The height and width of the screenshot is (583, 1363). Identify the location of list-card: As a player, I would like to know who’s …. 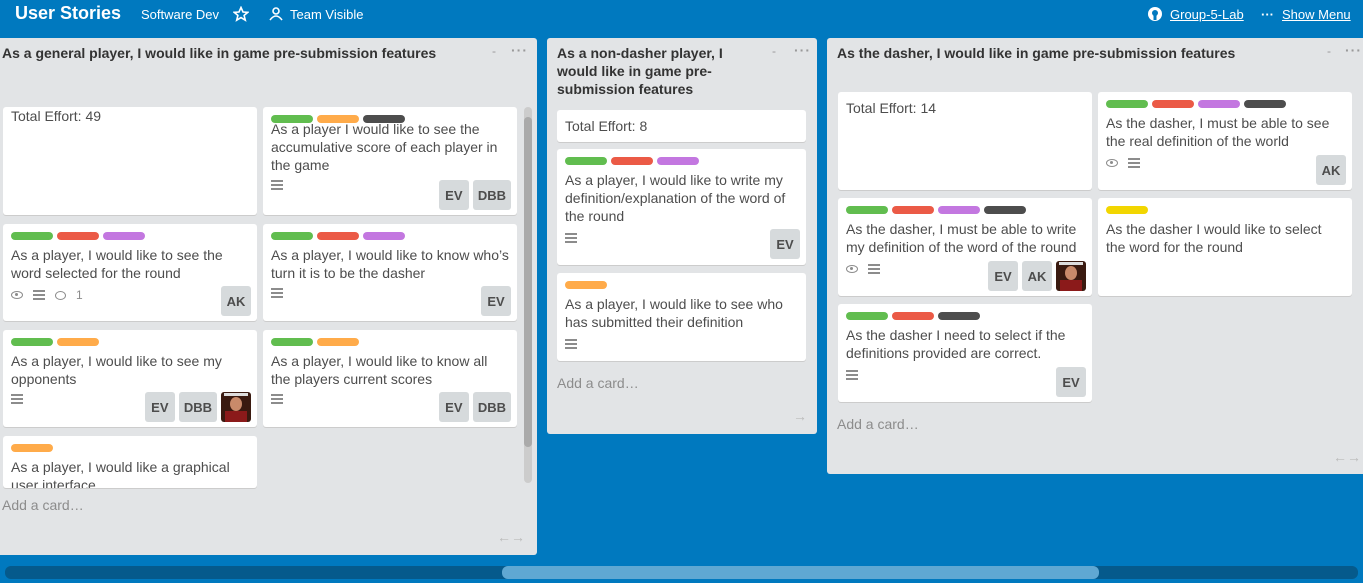
(390, 272).